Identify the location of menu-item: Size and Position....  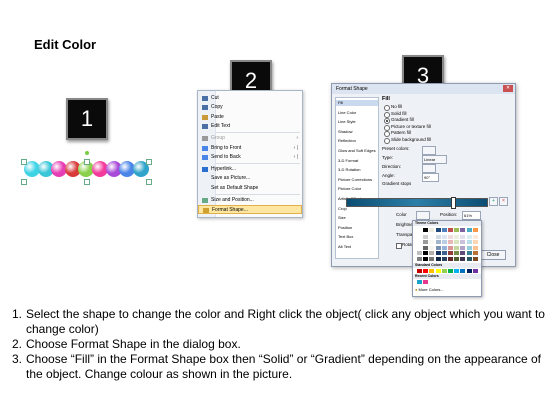
(250, 200).